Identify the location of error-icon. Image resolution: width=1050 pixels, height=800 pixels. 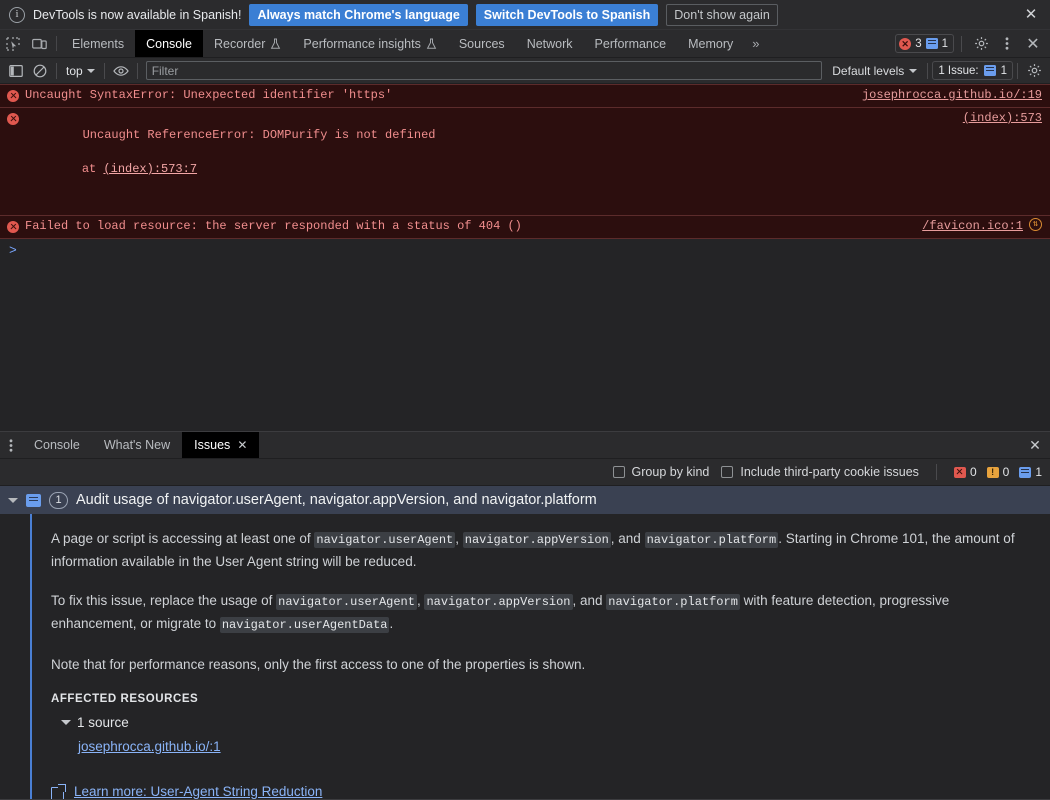
(13, 227).